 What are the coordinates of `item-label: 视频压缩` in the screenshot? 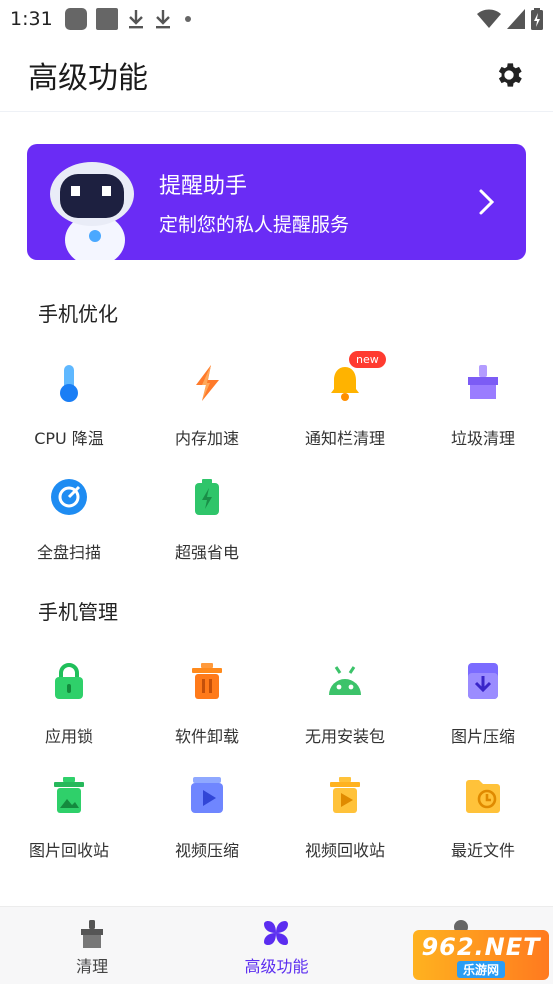 It's located at (206, 850).